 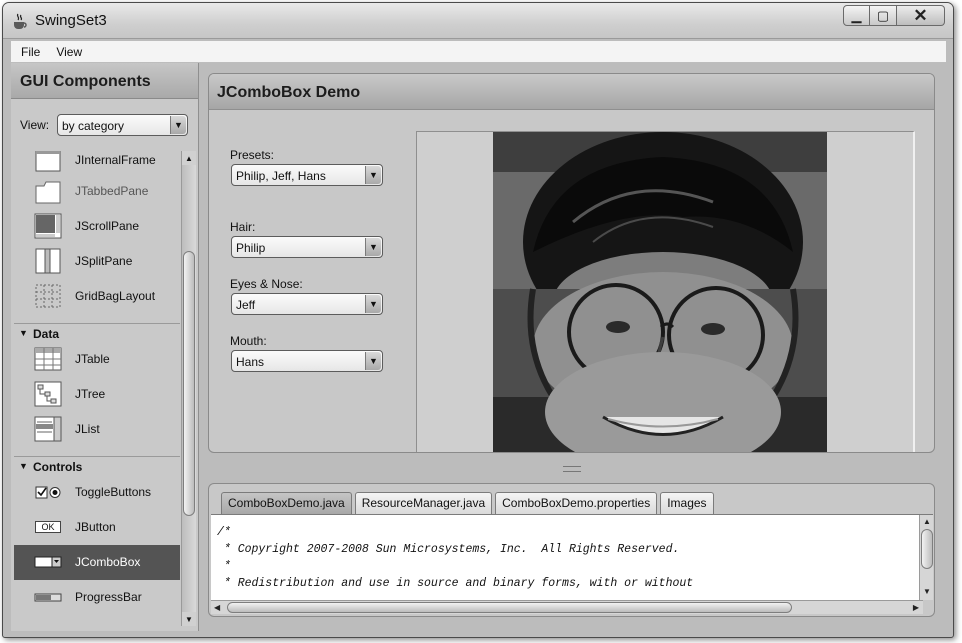 I want to click on scroll-left-arrow-icon: ◀, so click(x=217, y=607).